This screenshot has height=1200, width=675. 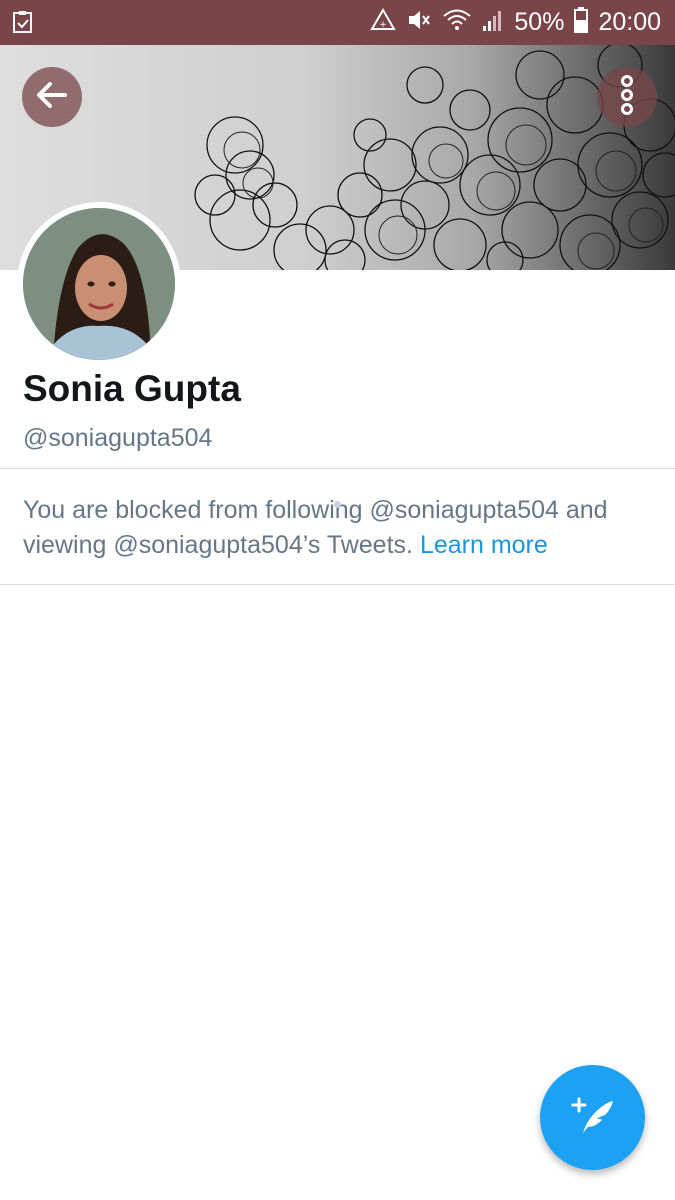 I want to click on compose-feather-icon, so click(x=593, y=1117).